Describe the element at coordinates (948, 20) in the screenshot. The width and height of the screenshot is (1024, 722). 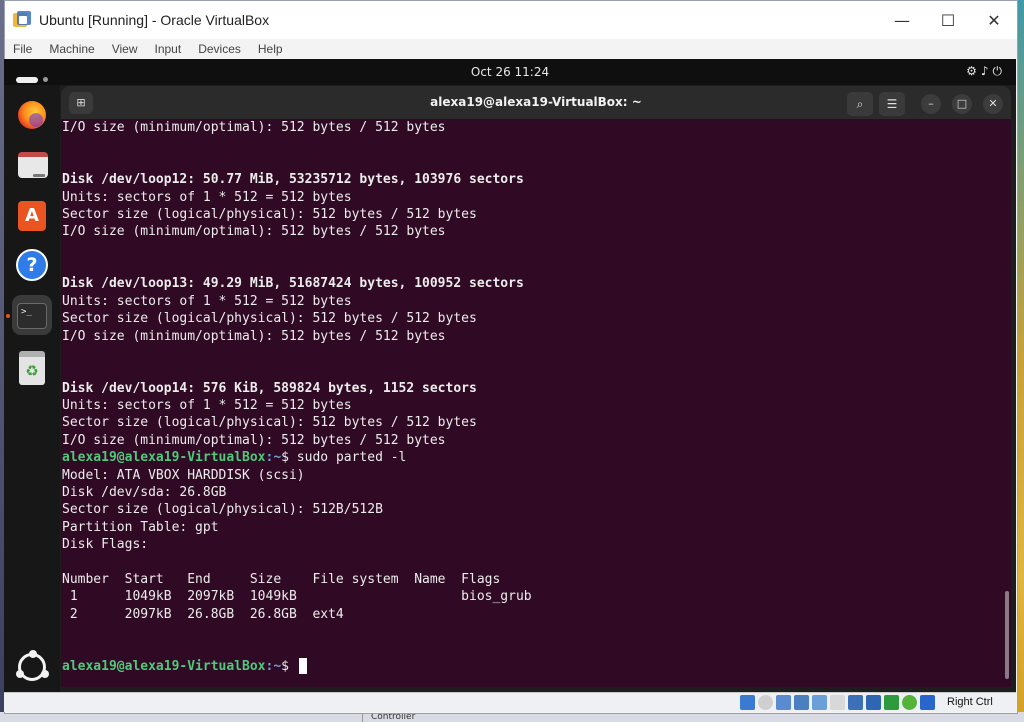
I see `maximize-button: ☐` at that location.